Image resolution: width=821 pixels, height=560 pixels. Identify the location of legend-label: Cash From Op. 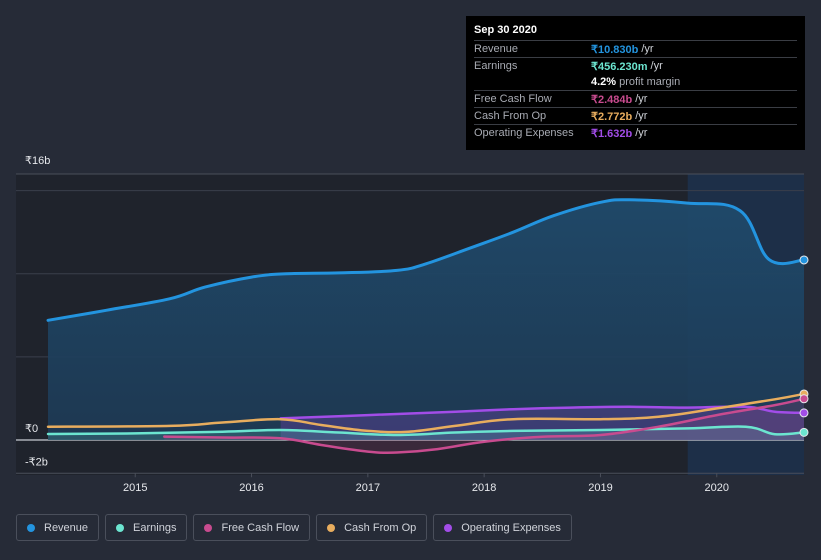
(380, 527).